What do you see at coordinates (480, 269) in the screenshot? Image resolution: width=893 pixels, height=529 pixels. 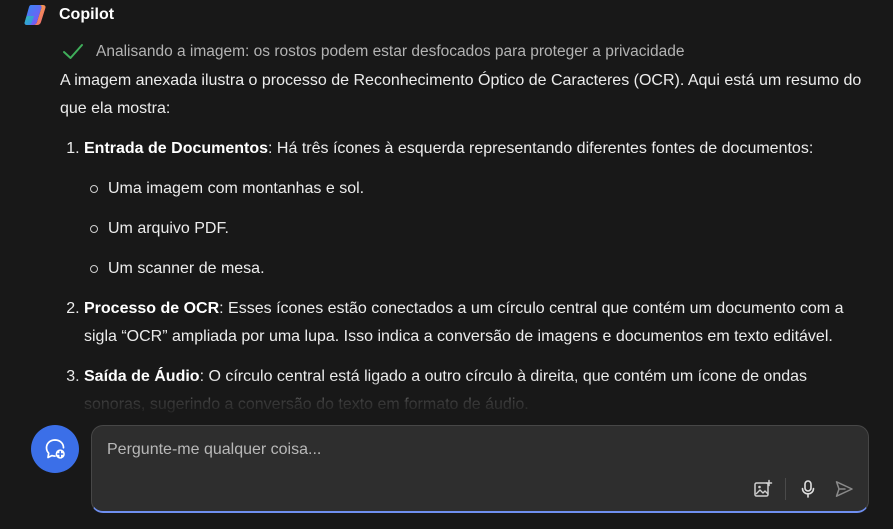 I see `sub-list-item: Um scanner de mesa.` at bounding box center [480, 269].